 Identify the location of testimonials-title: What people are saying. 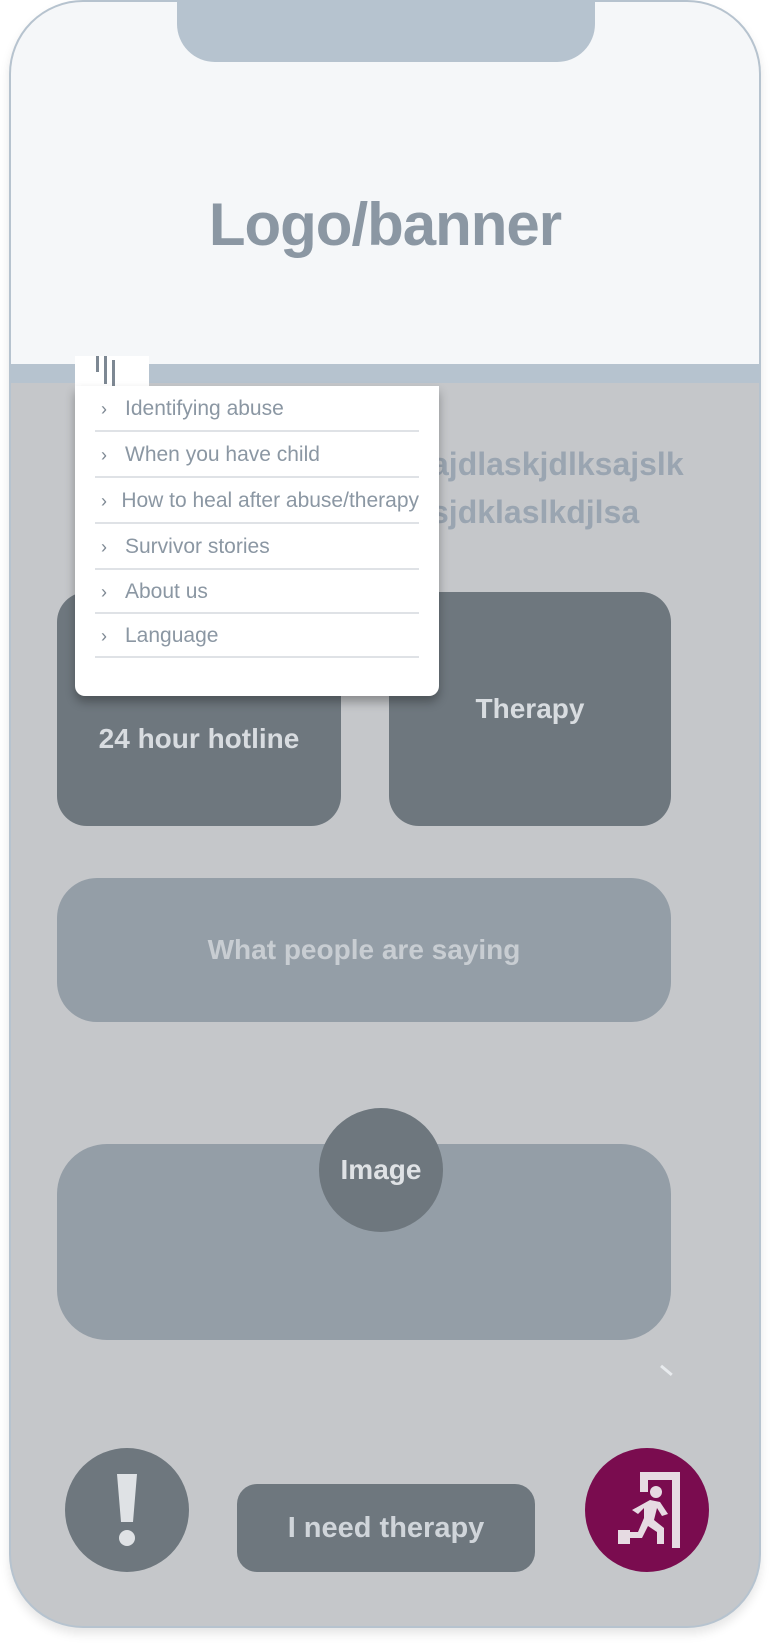
(364, 949).